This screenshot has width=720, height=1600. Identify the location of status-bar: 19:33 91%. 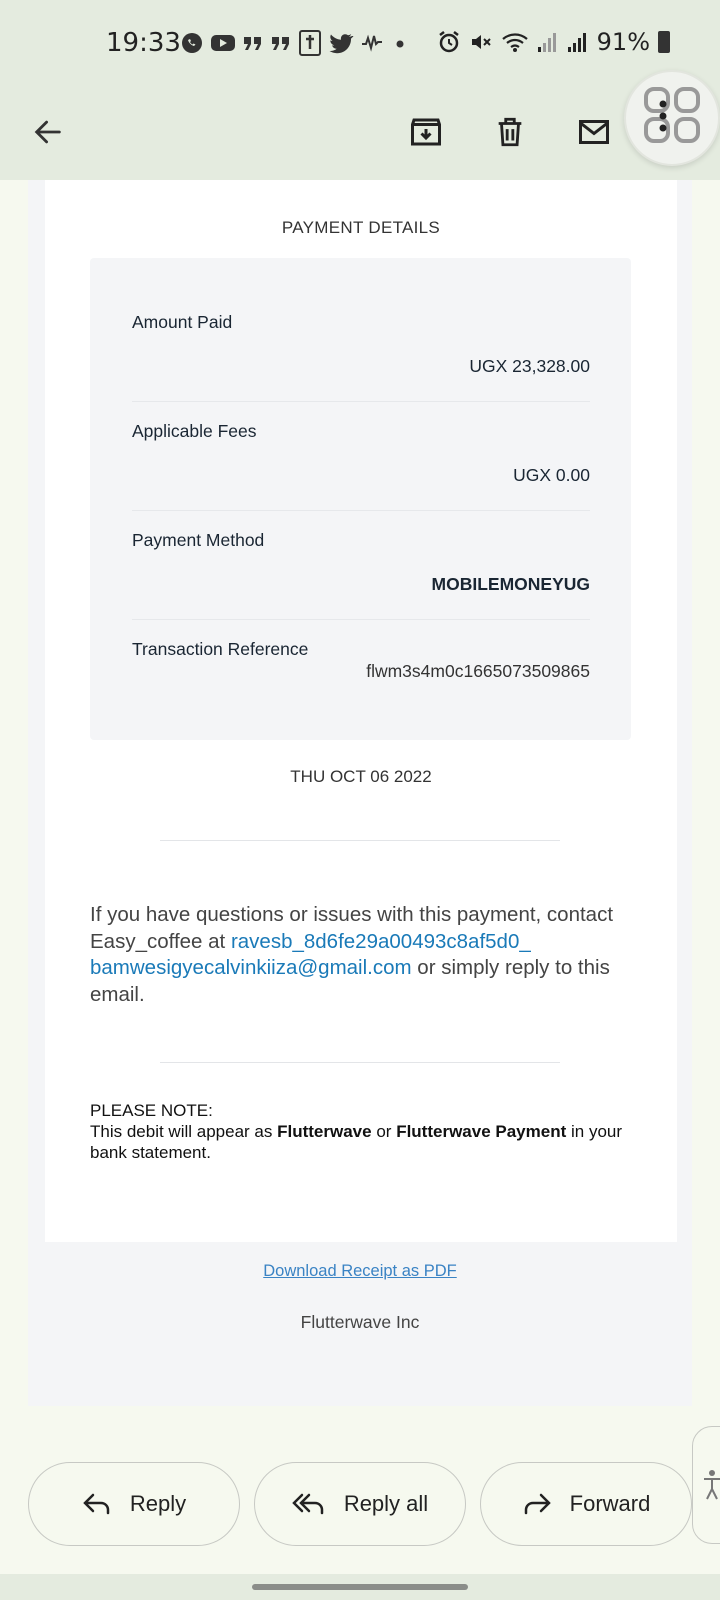
(360, 44).